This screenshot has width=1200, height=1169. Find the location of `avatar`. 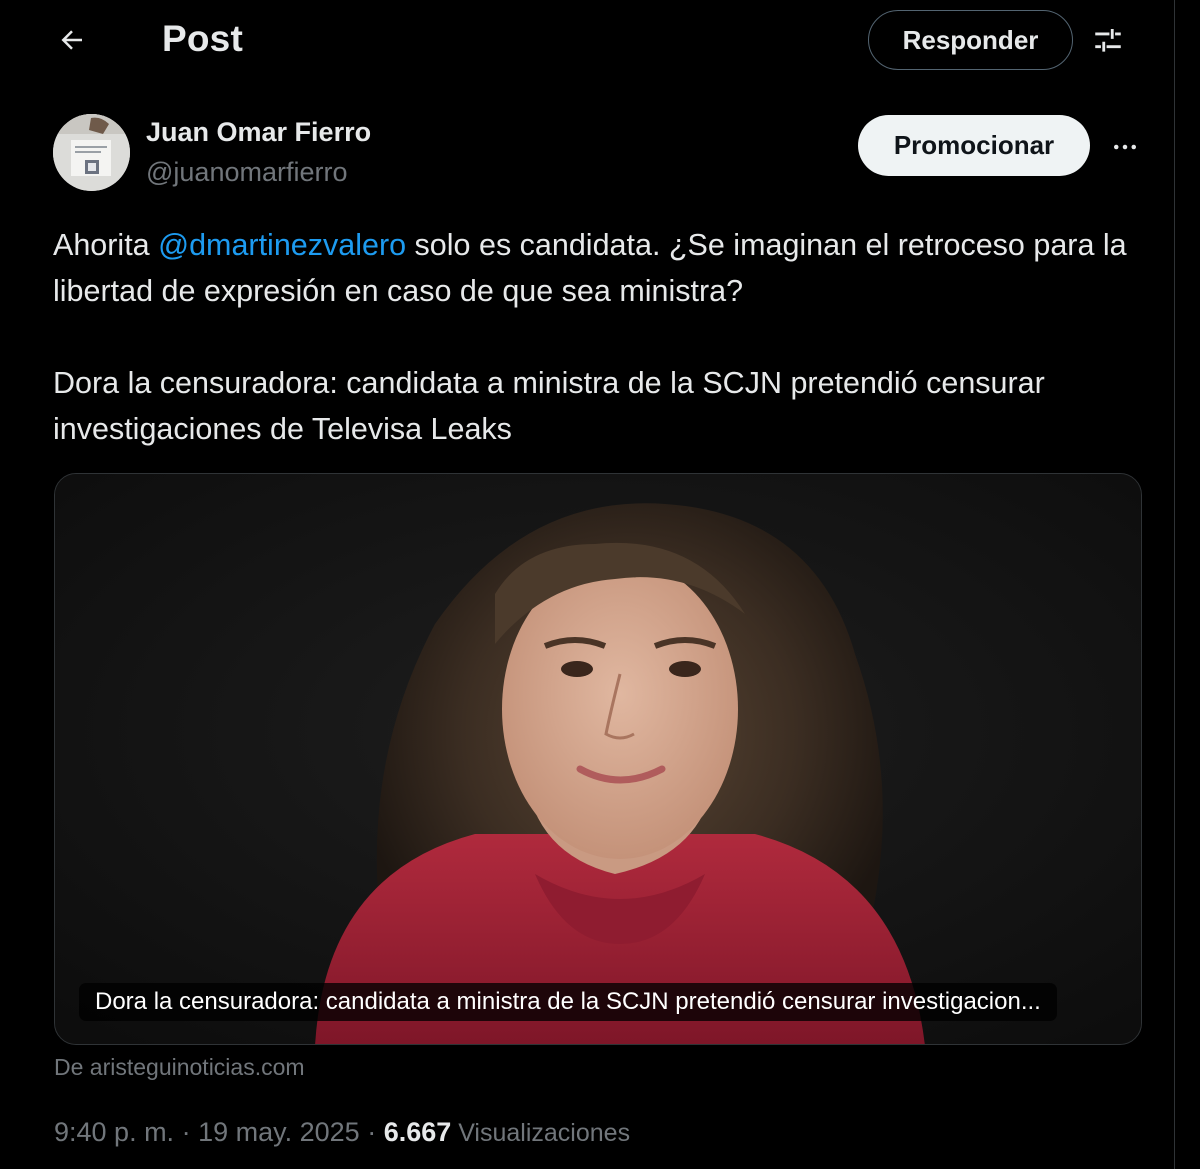

avatar is located at coordinates (91, 152).